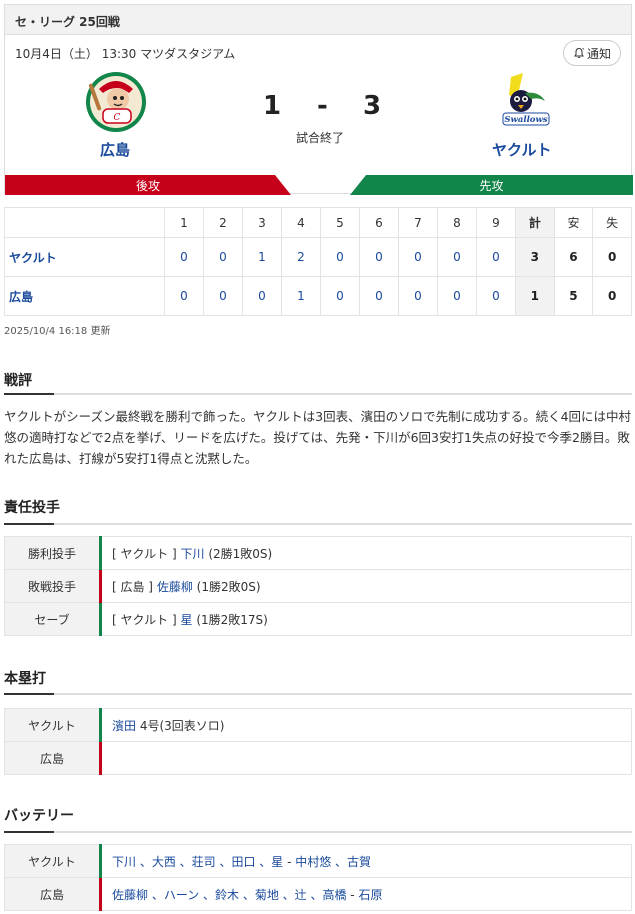 The width and height of the screenshot is (635, 914). I want to click on homerun-team-label: ヤクルト, so click(52, 725).